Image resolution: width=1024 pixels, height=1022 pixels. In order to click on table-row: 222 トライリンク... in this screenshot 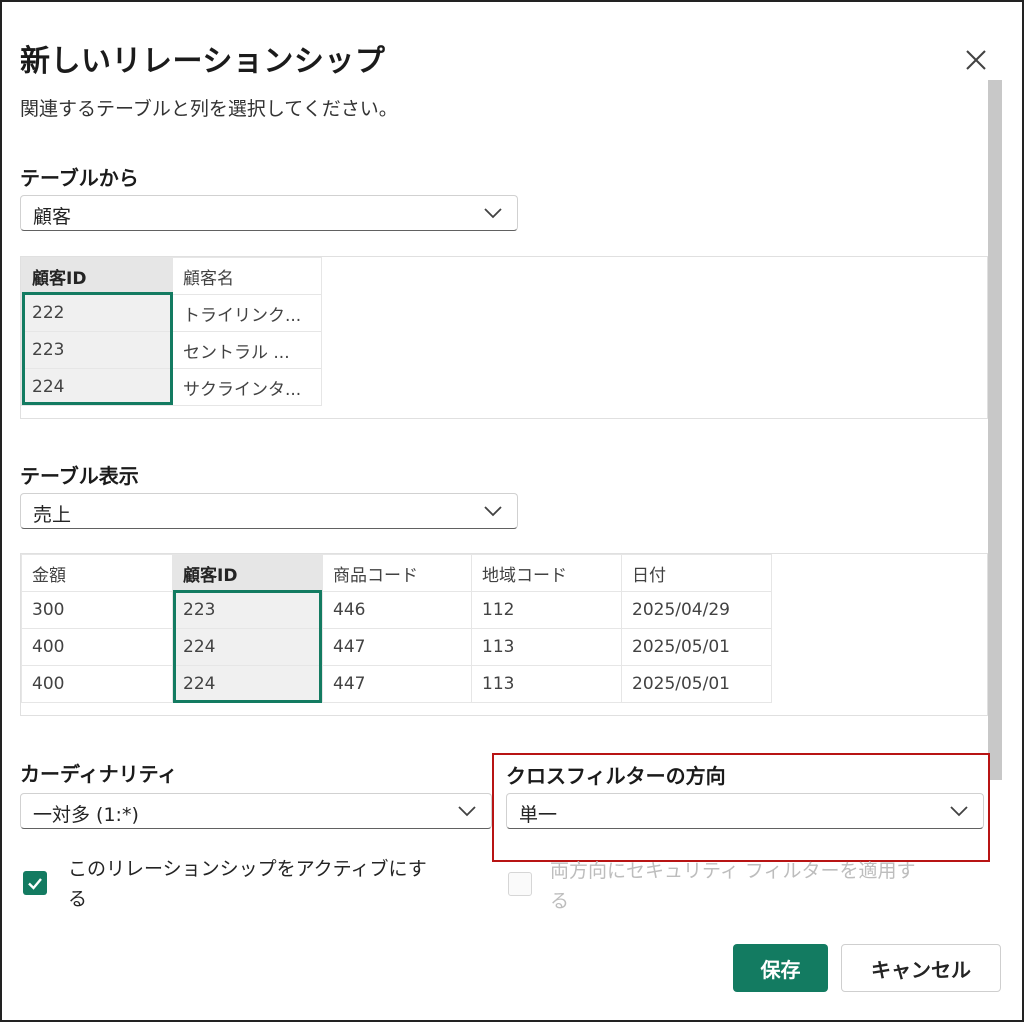, I will do `click(171, 313)`.